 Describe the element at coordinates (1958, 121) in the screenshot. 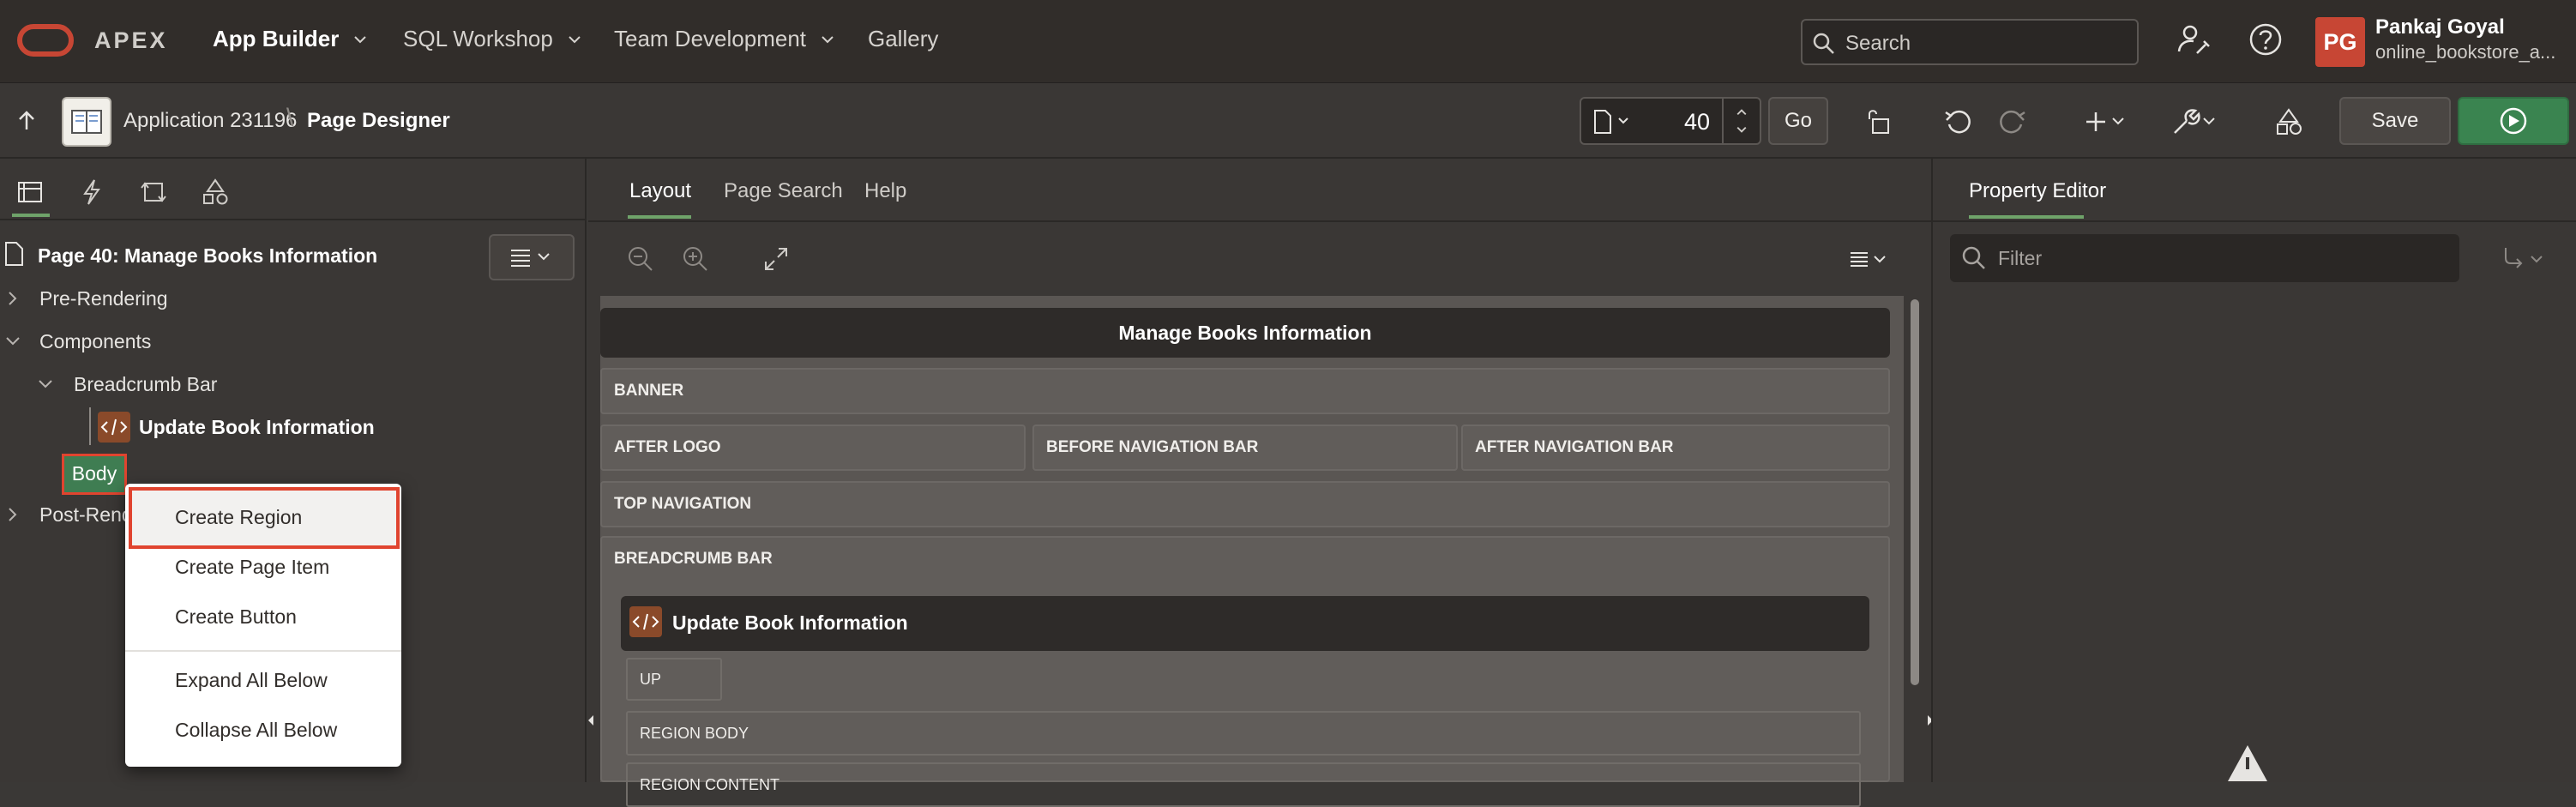

I see `undo-icon` at that location.